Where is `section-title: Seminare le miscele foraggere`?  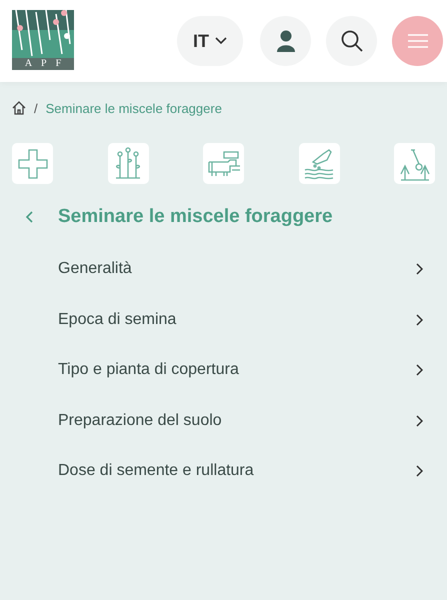 section-title: Seminare le miscele foraggere is located at coordinates (195, 217).